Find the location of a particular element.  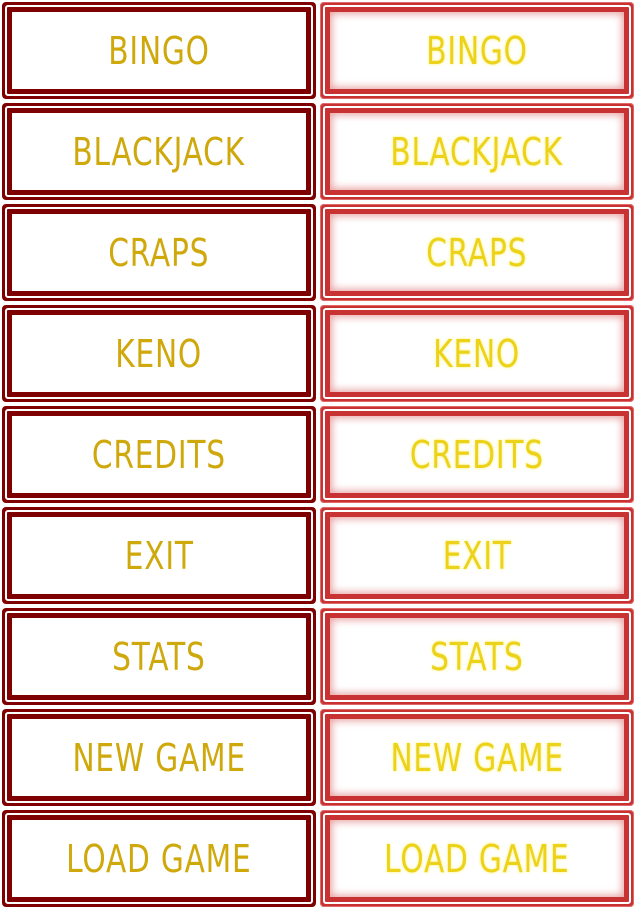

load-game-button-hover: LOAD GAME is located at coordinates (477, 858).